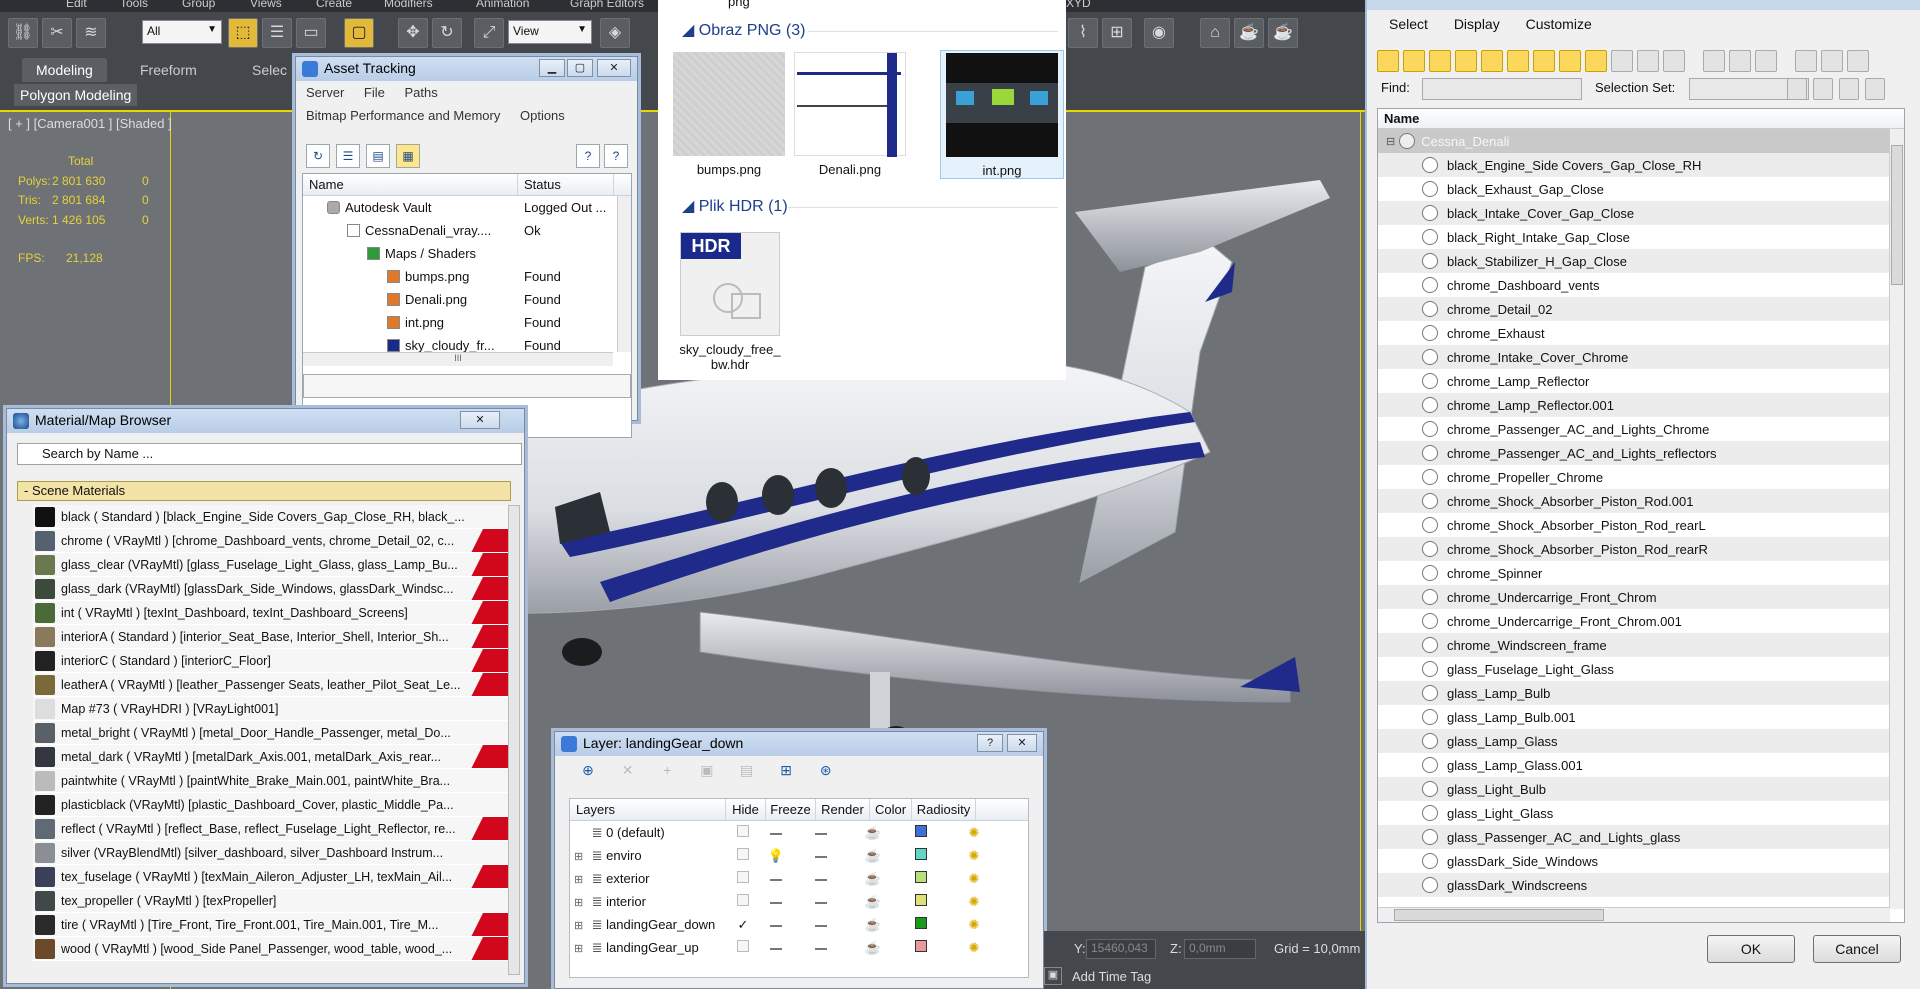 This screenshot has width=1920, height=989. What do you see at coordinates (1641, 765) in the screenshot?
I see `scene-object-item: glass_Lamp_Glass.001` at bounding box center [1641, 765].